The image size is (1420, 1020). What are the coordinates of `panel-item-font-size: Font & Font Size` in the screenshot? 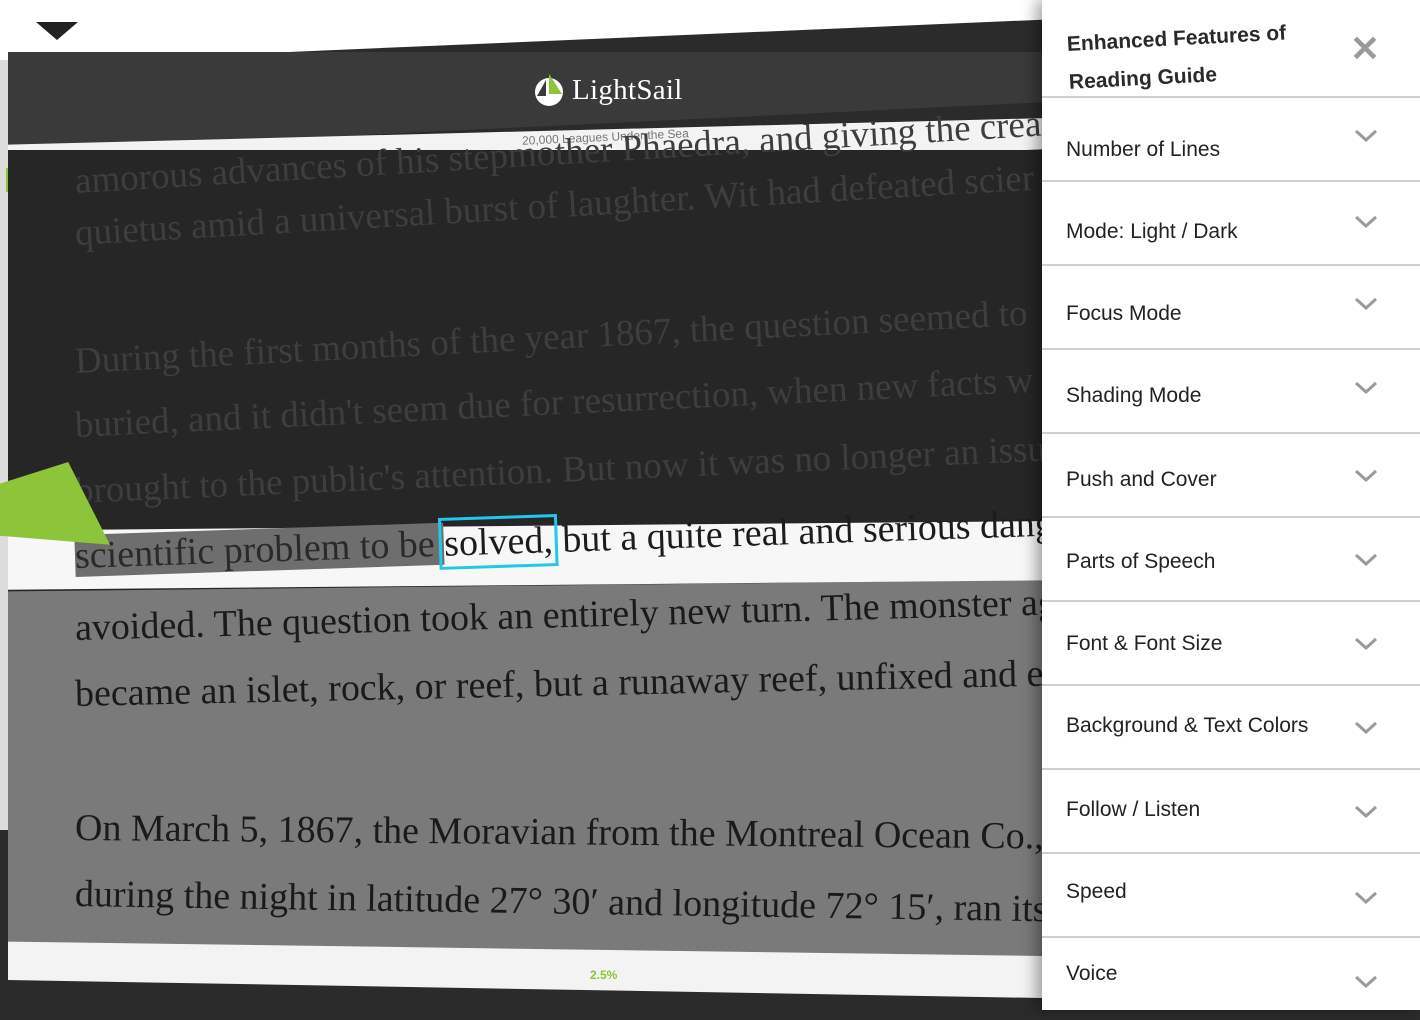 It's located at (1231, 641).